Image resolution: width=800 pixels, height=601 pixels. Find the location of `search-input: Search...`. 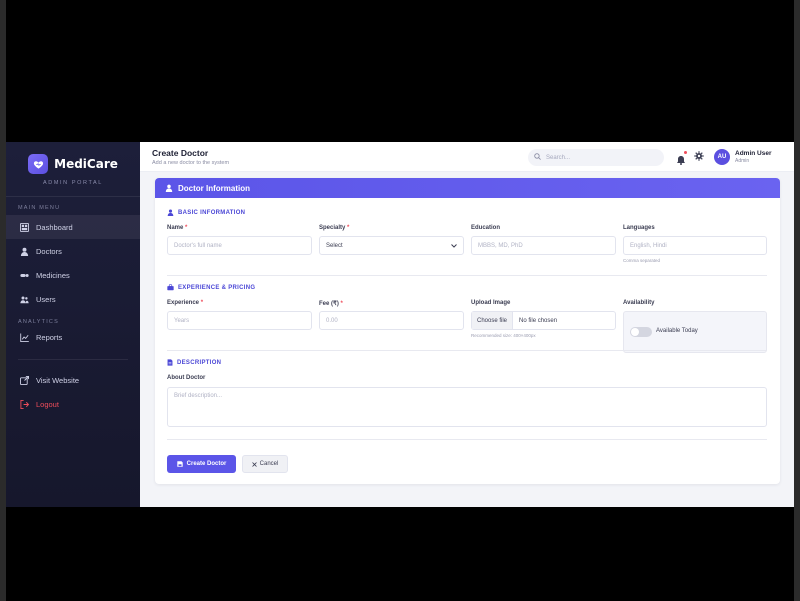

search-input: Search... is located at coordinates (596, 157).